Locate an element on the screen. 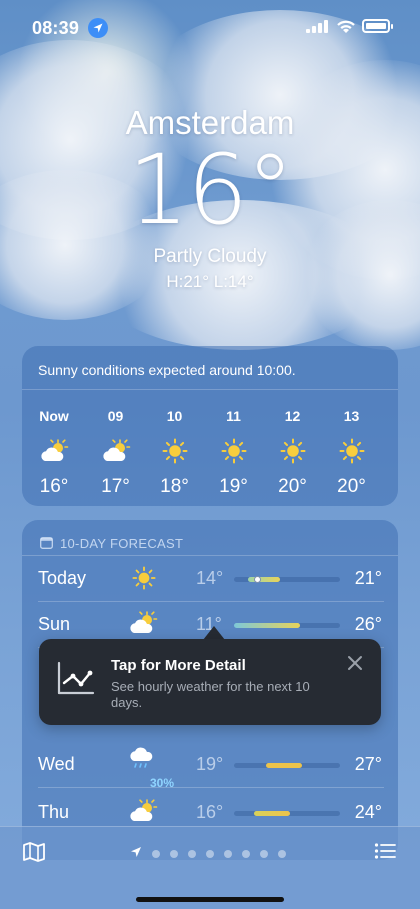 The height and width of the screenshot is (909, 420). rain-icon is located at coordinates (144, 761).